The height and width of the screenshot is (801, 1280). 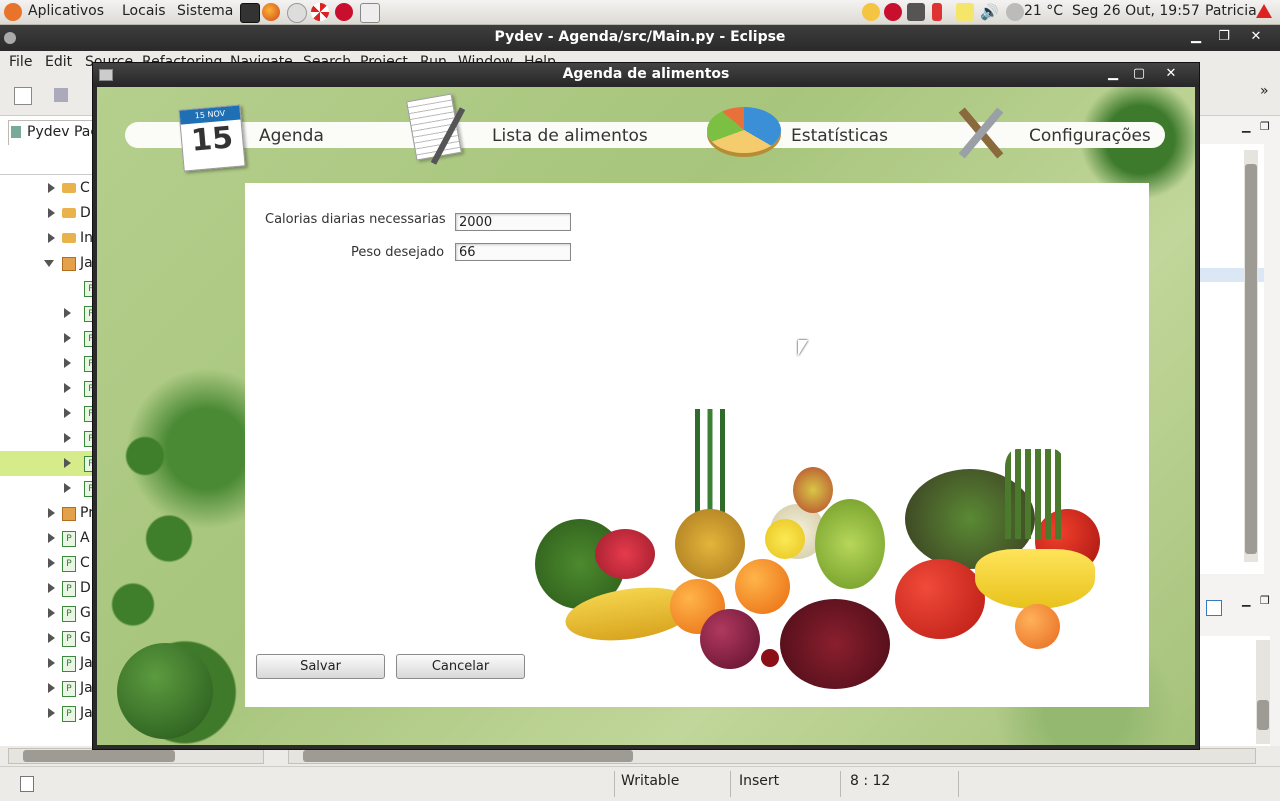 What do you see at coordinates (839, 136) in the screenshot?
I see `tab-estatisticas: Estatísticas` at bounding box center [839, 136].